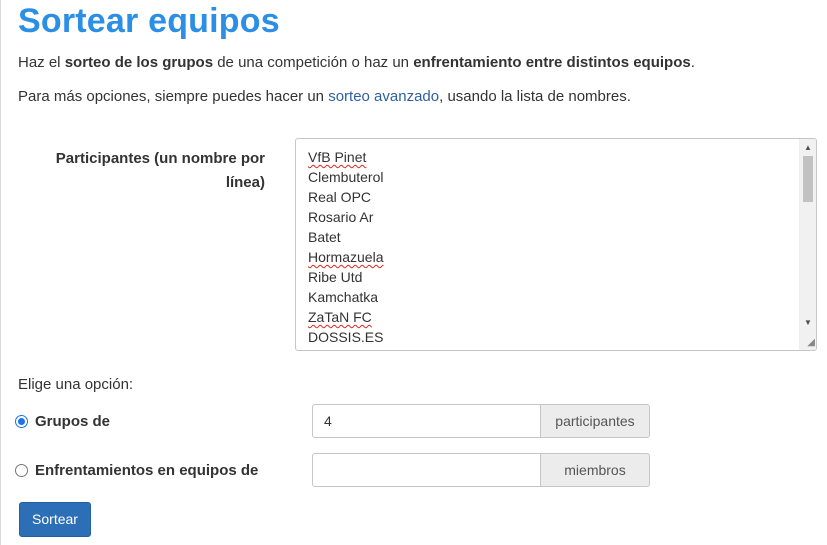 This screenshot has width=827, height=545. I want to click on participant-line: Rosario Ar, so click(345, 217).